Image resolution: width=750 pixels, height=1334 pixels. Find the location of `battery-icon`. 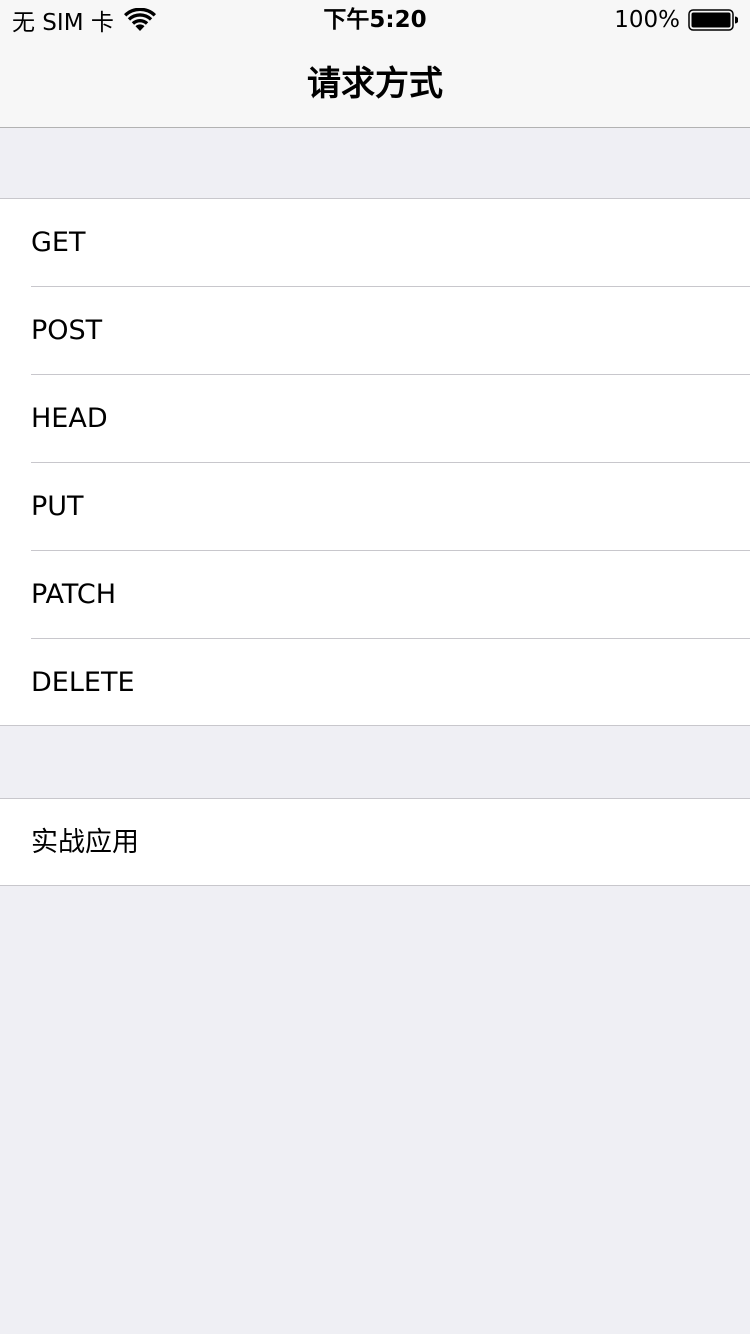

battery-icon is located at coordinates (713, 20).